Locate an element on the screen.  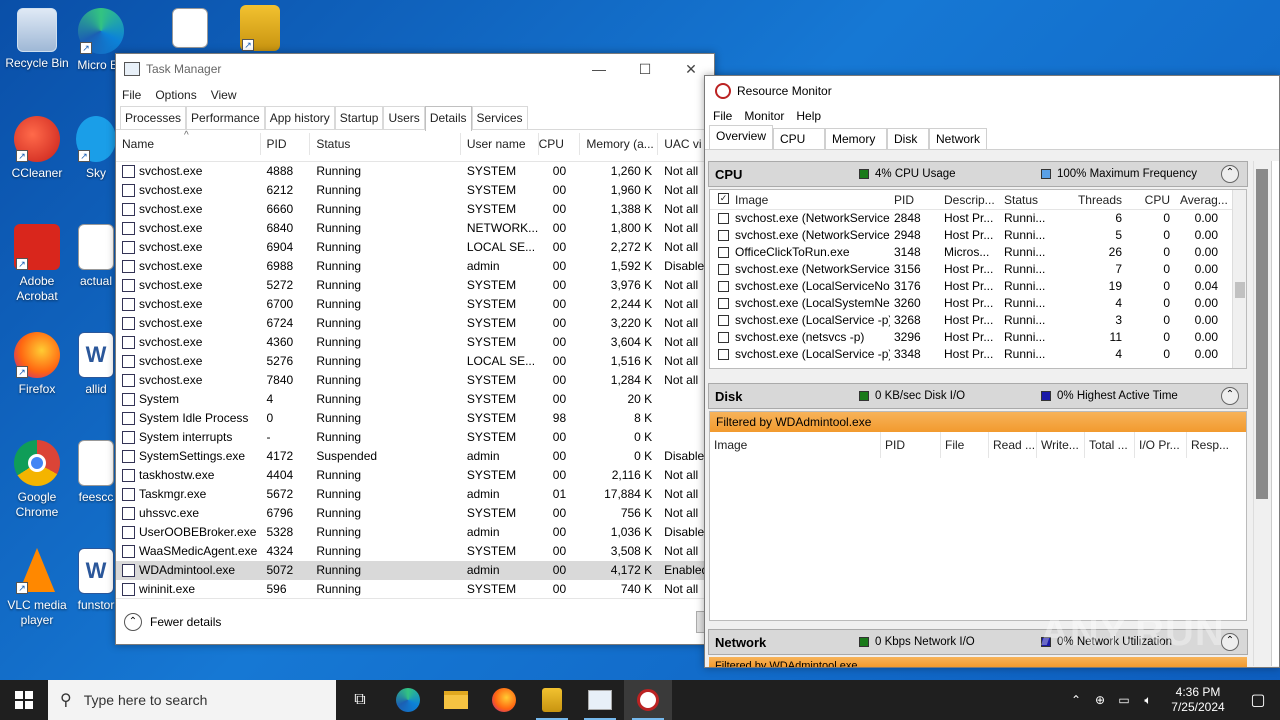
collapse-icon: ⌃ is located at coordinates (1230, 174).